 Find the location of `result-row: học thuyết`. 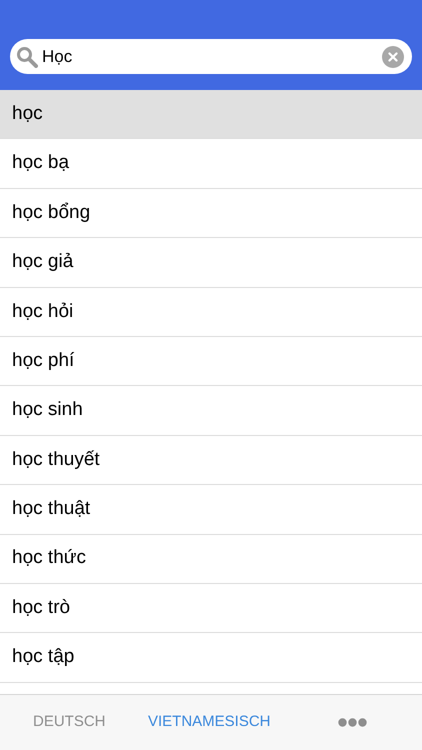

result-row: học thuyết is located at coordinates (211, 461).